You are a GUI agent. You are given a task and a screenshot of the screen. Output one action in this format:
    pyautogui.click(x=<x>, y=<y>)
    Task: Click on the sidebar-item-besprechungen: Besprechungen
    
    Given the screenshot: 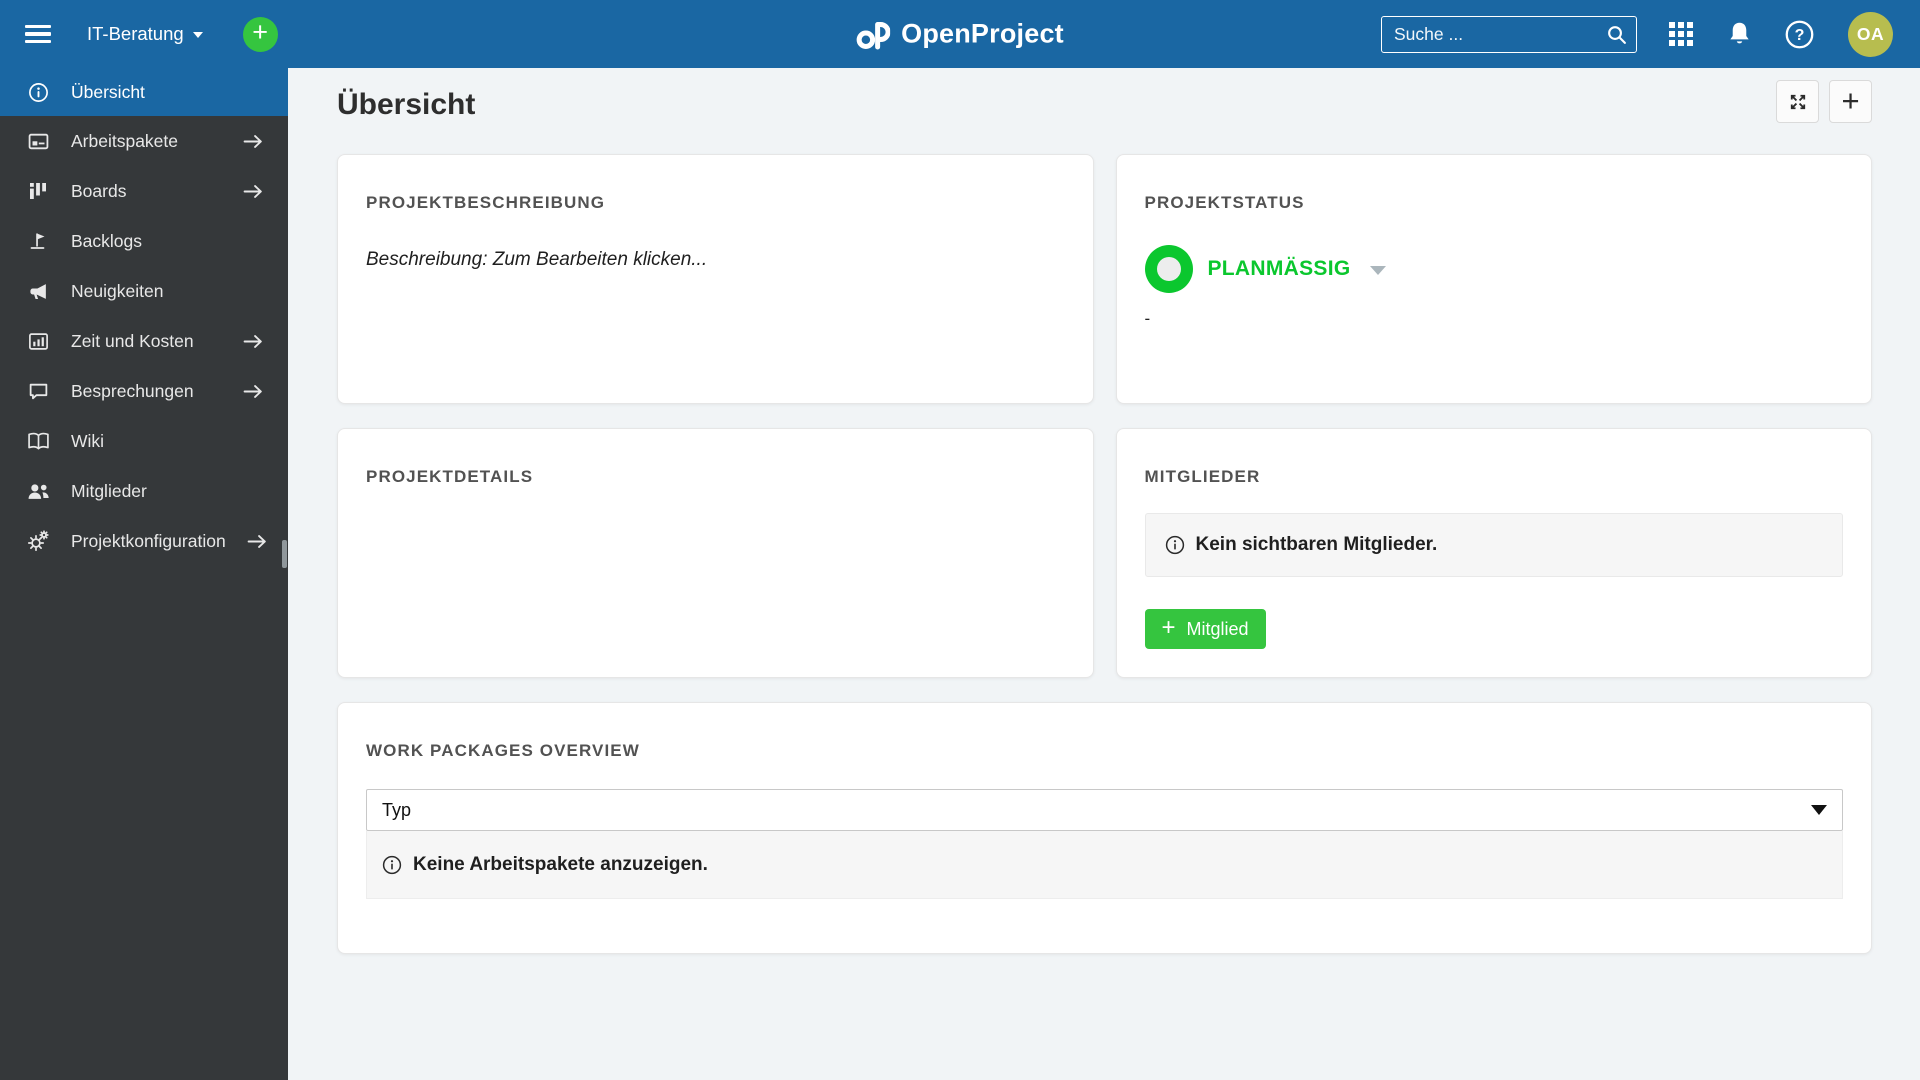 What is the action you would take?
    pyautogui.click(x=144, y=391)
    